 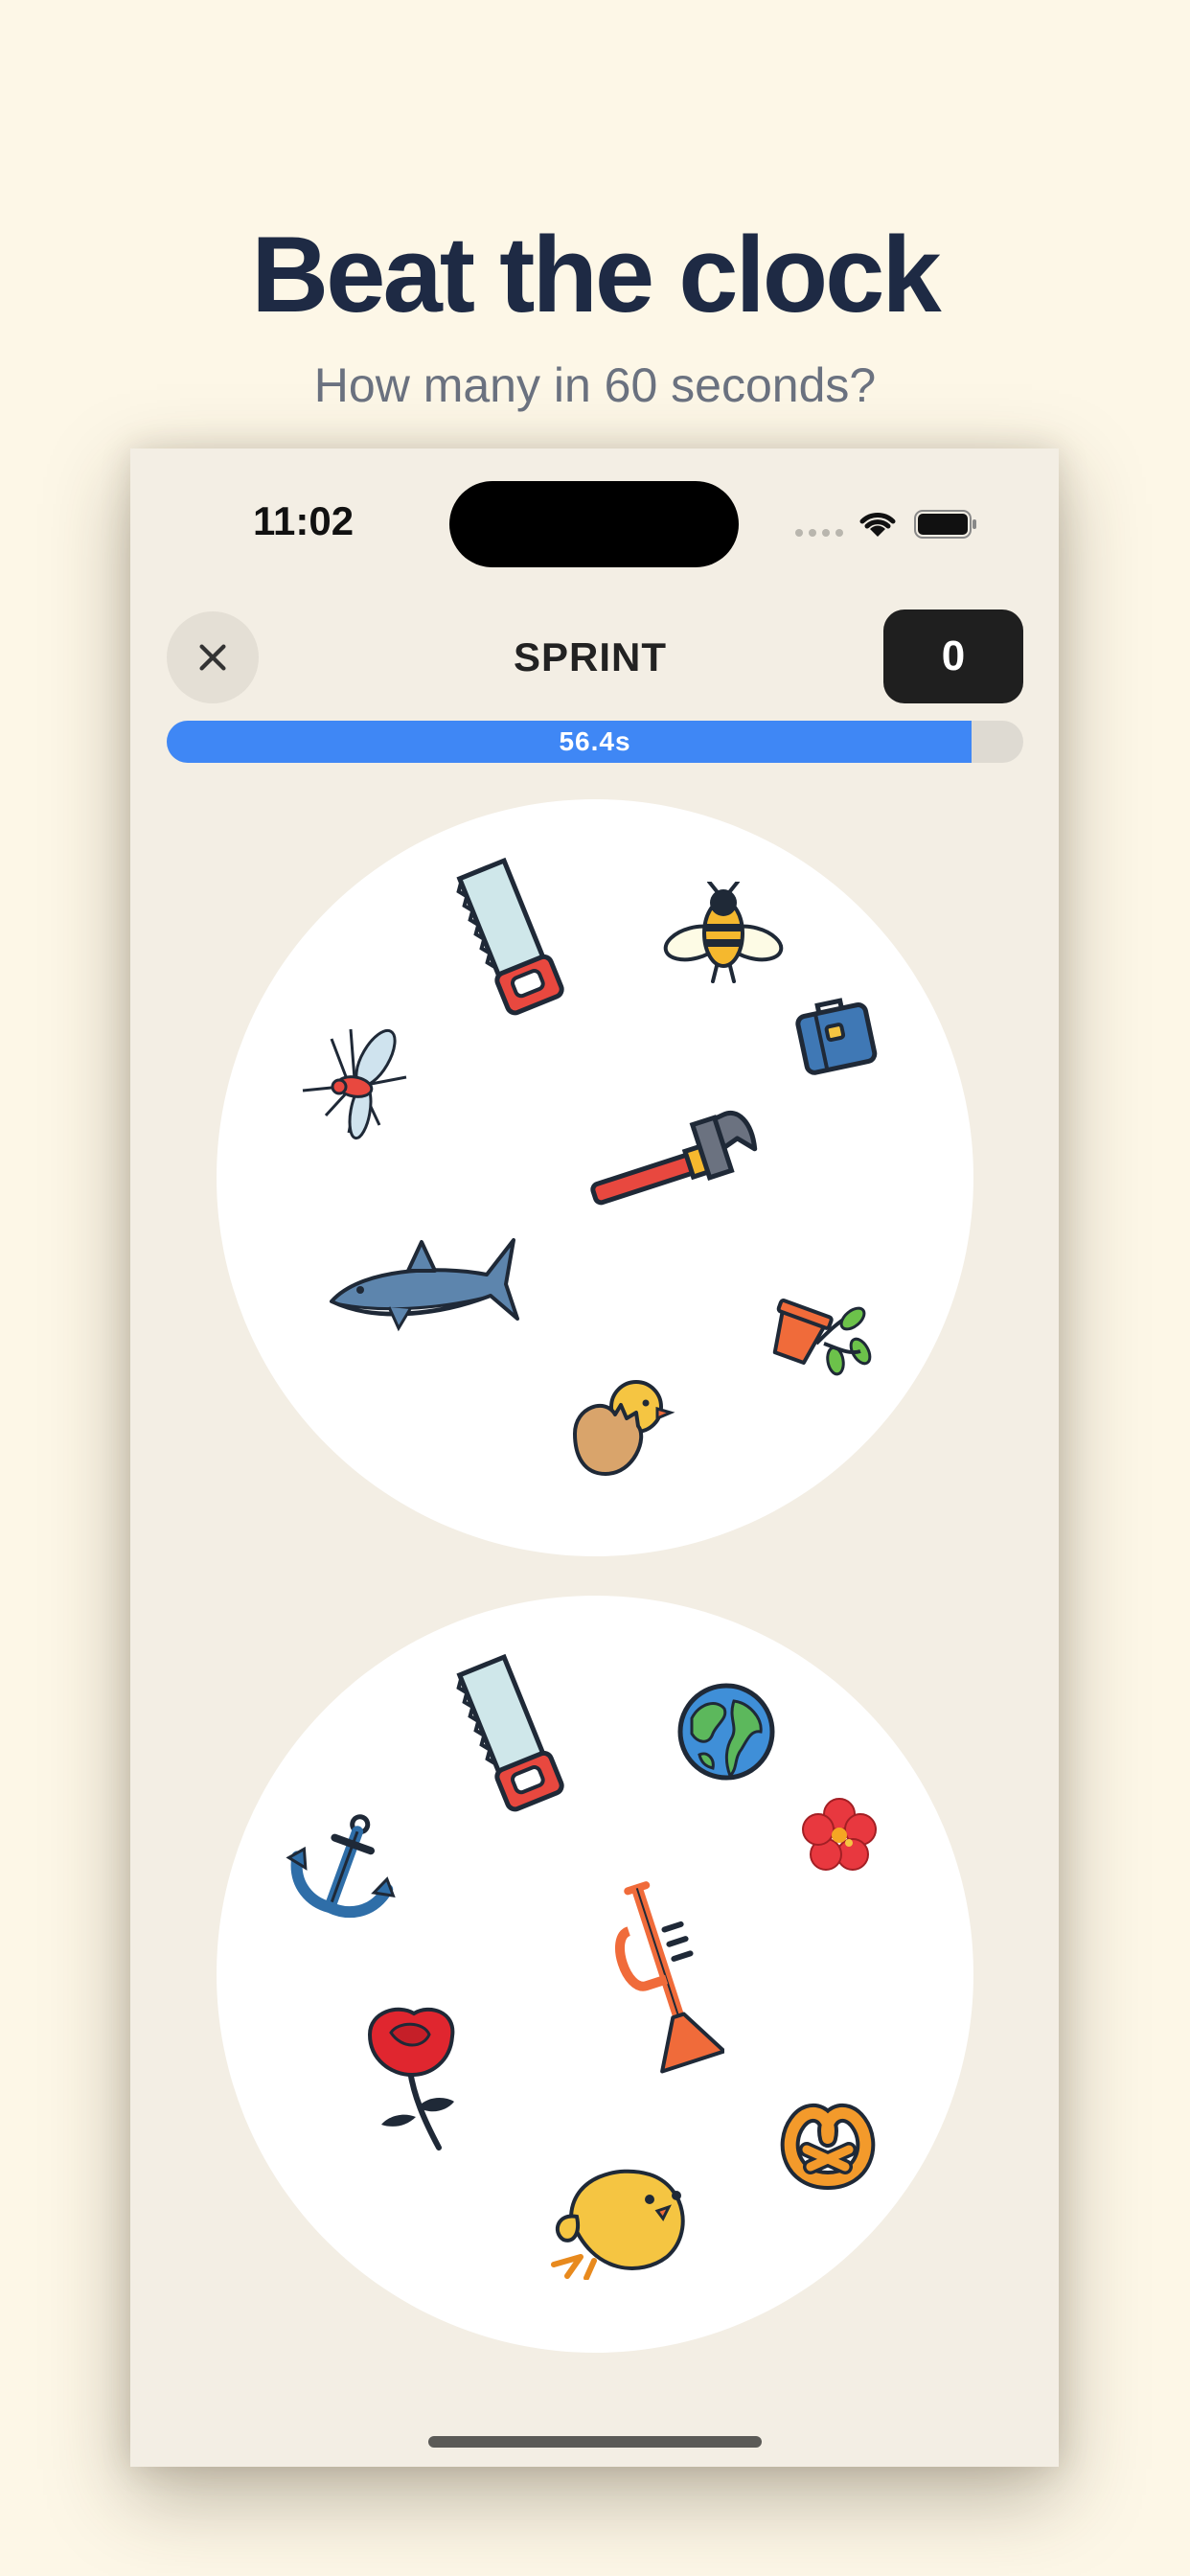 I want to click on timer-label: 56.4s, so click(x=595, y=741).